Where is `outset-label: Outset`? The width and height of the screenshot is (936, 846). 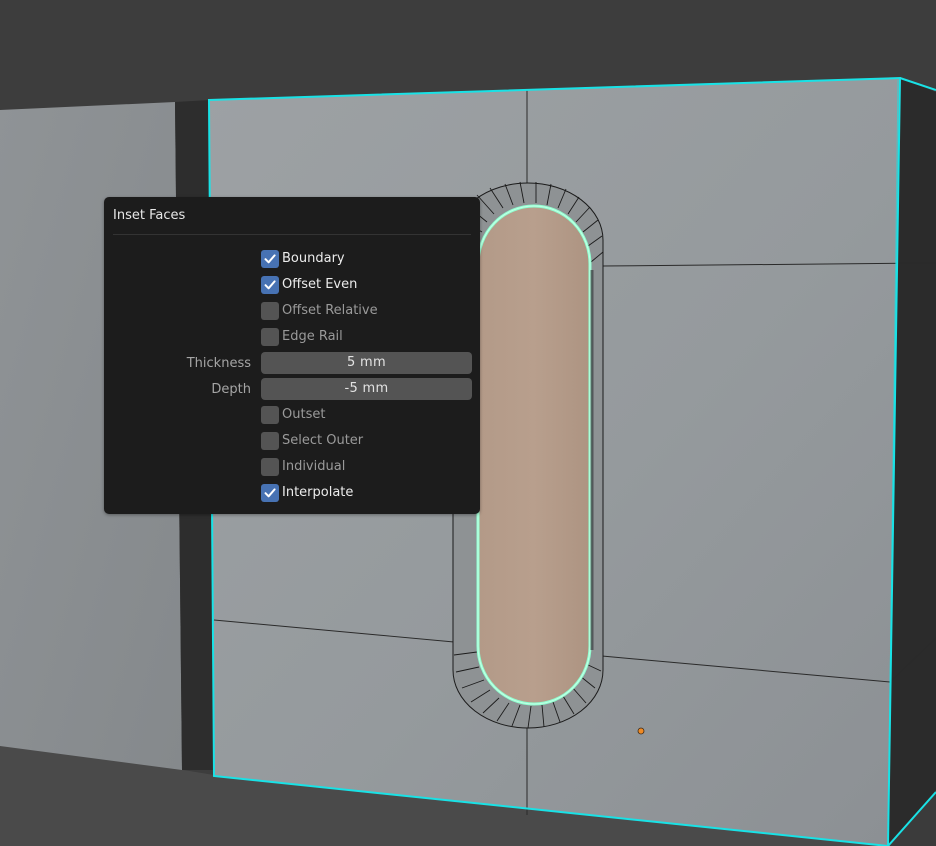 outset-label: Outset is located at coordinates (303, 414).